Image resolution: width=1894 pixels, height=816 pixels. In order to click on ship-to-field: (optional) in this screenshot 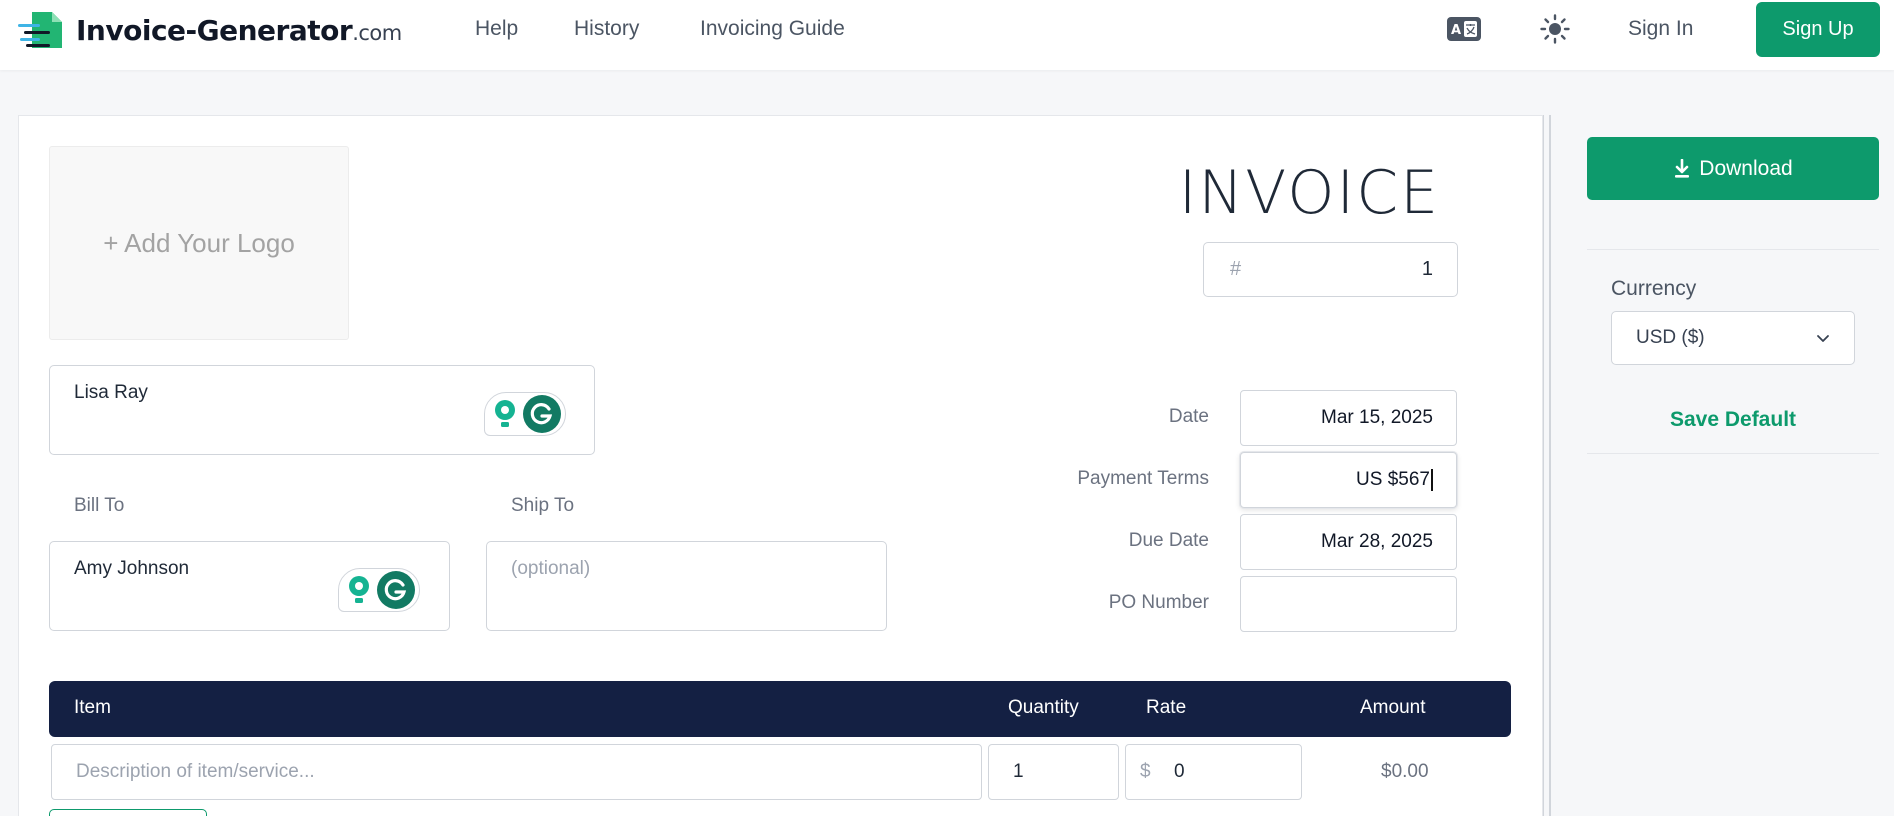, I will do `click(686, 586)`.